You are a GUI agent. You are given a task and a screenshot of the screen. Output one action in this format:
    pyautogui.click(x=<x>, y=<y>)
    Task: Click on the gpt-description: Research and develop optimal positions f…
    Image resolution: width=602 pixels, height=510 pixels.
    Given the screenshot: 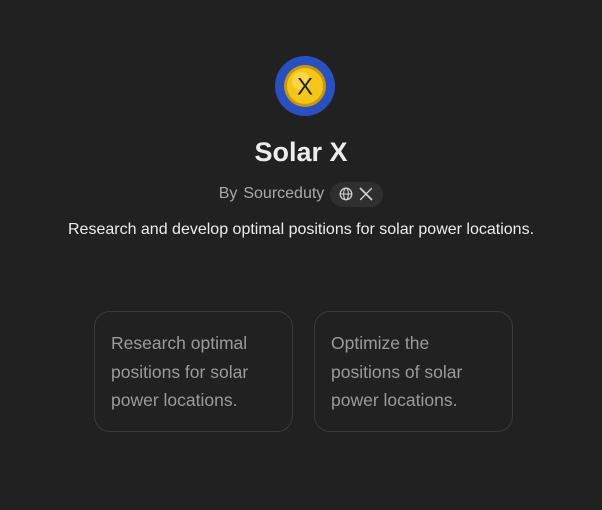 What is the action you would take?
    pyautogui.click(x=301, y=229)
    